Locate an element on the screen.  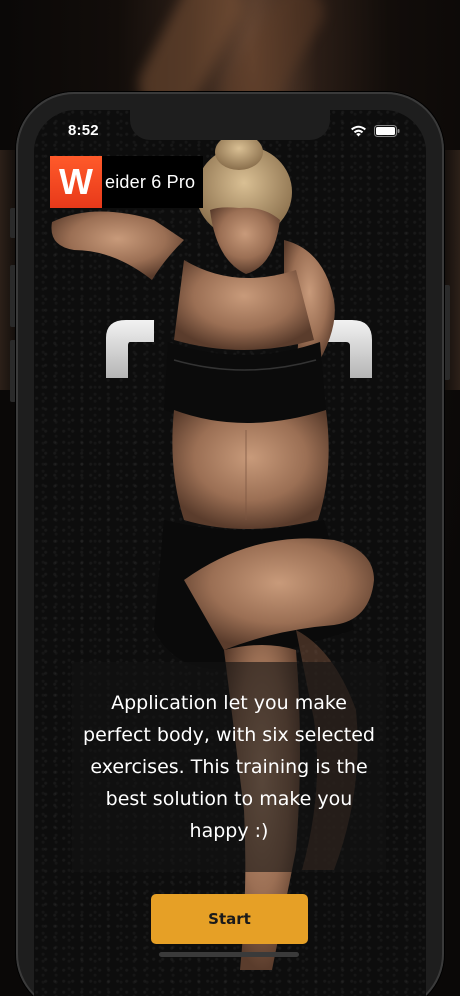
status-bar: 8:52 is located at coordinates (230, 132).